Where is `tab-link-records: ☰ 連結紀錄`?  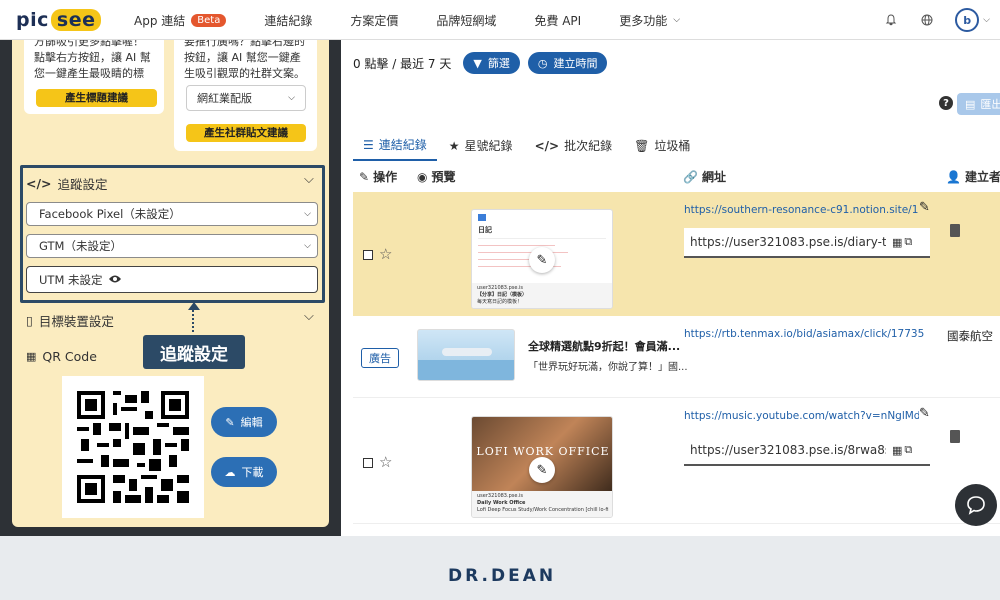
tab-link-records: ☰ 連結紀錄 is located at coordinates (395, 145).